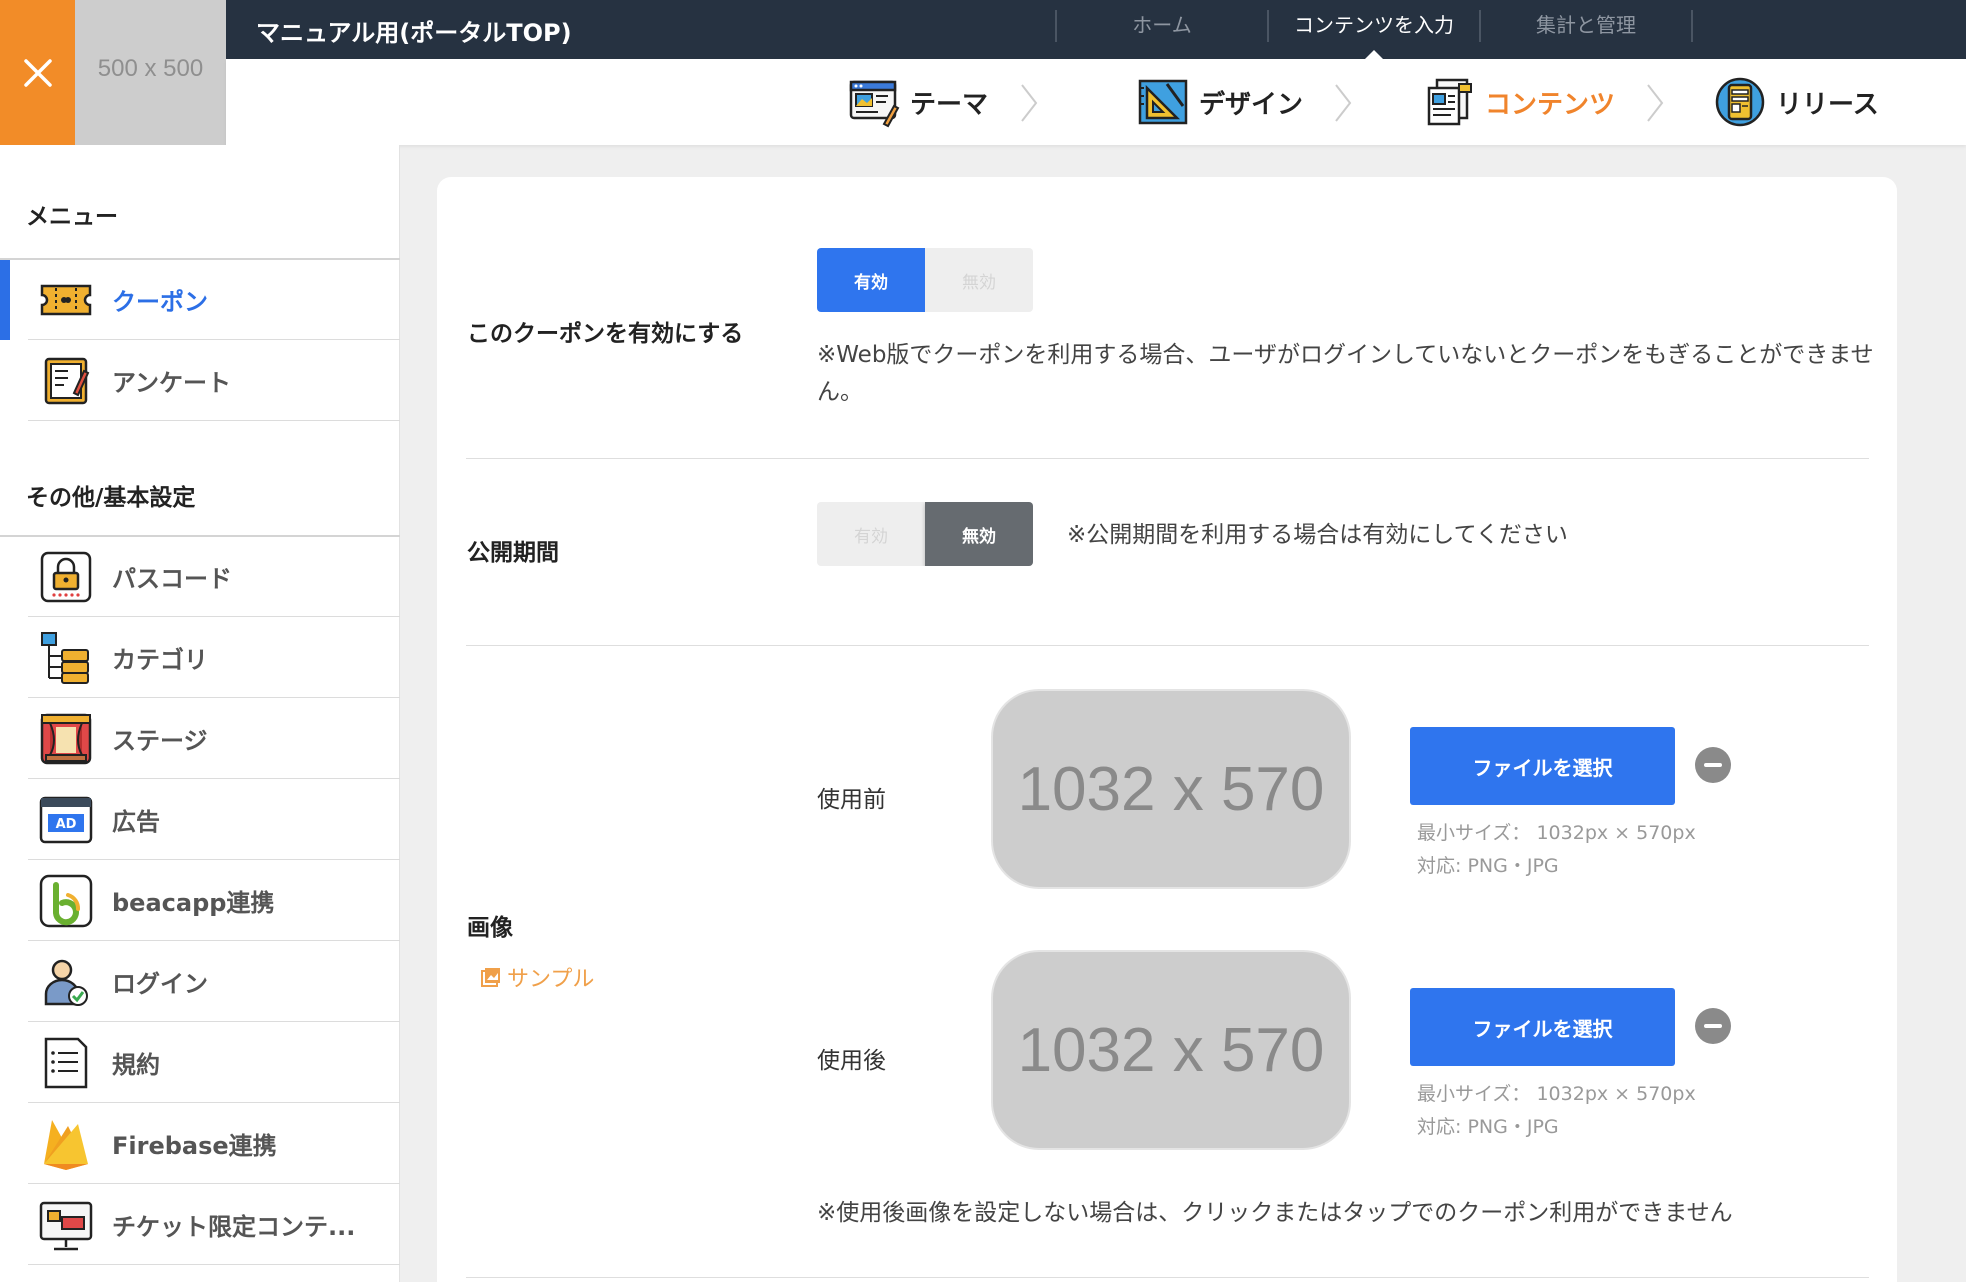 The image size is (1966, 1282). I want to click on after-label: 使用後, so click(851, 1061).